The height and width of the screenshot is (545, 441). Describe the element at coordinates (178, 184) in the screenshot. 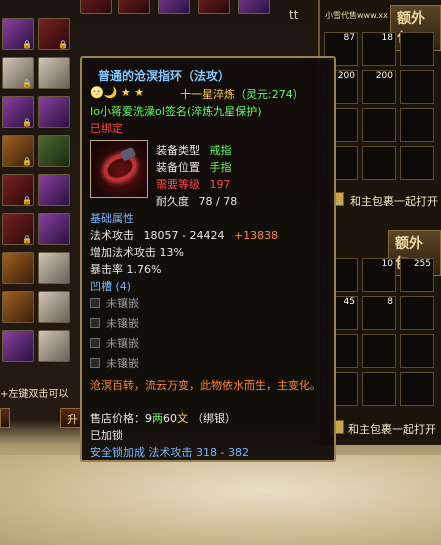

I see `level-req-label: 需要等级` at that location.